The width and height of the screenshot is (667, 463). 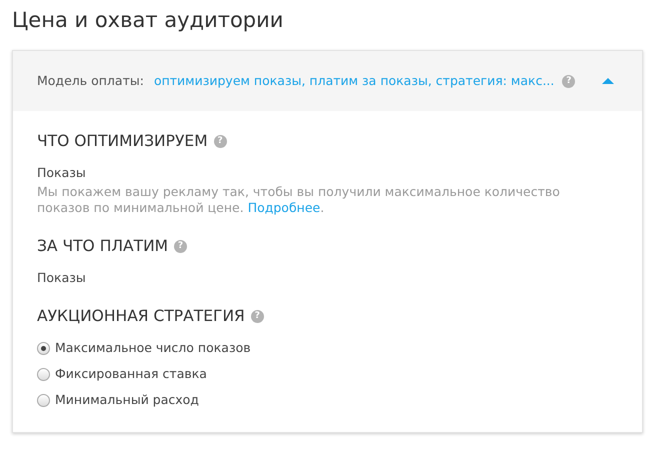 I want to click on section-heading: АУКЦИОННАЯ СТРАТЕГИЯ, so click(x=141, y=316).